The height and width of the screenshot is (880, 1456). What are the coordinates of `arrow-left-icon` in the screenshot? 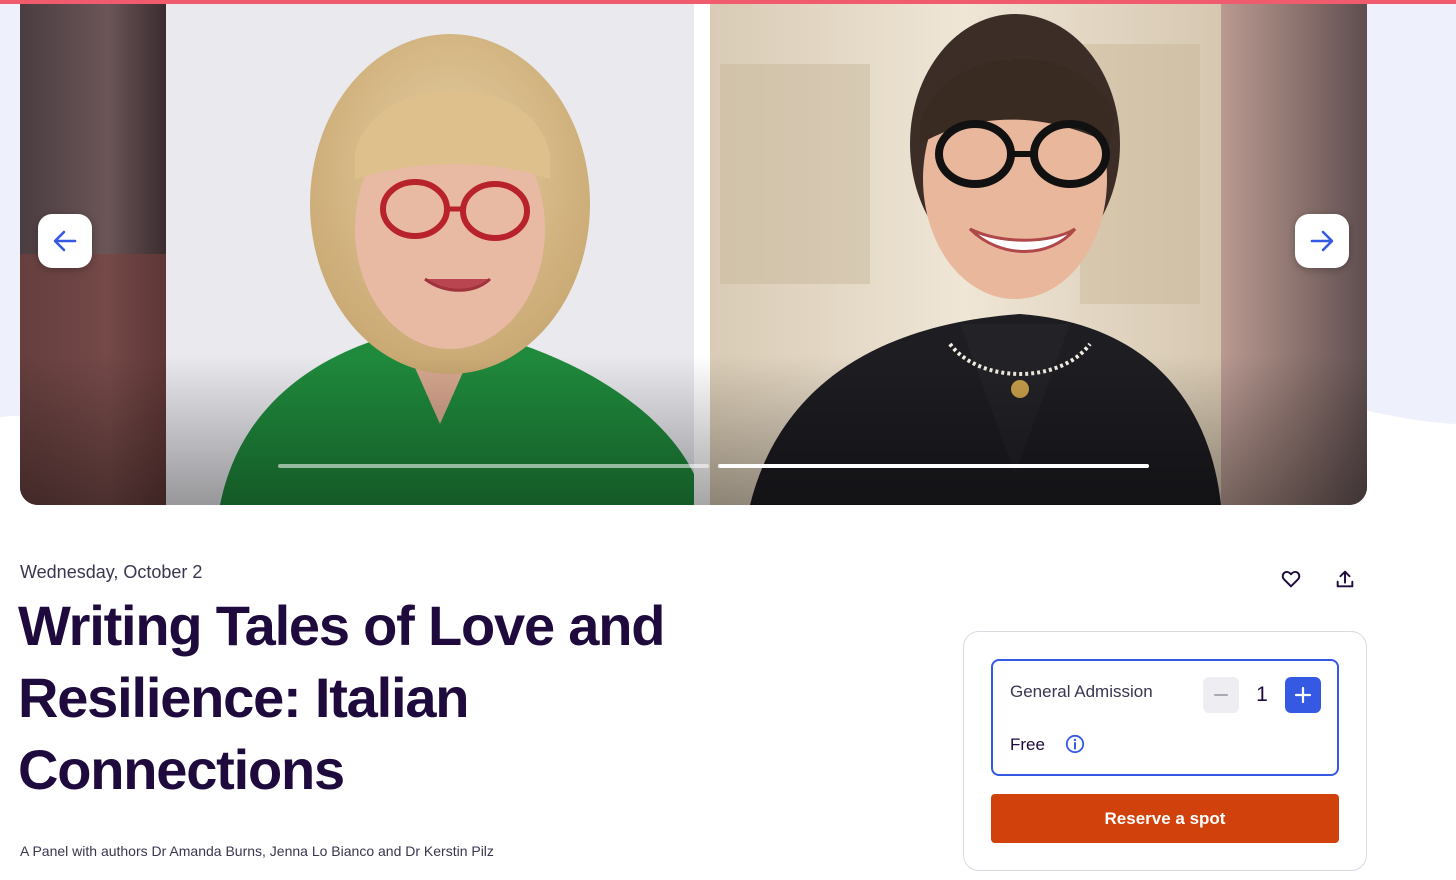 It's located at (65, 241).